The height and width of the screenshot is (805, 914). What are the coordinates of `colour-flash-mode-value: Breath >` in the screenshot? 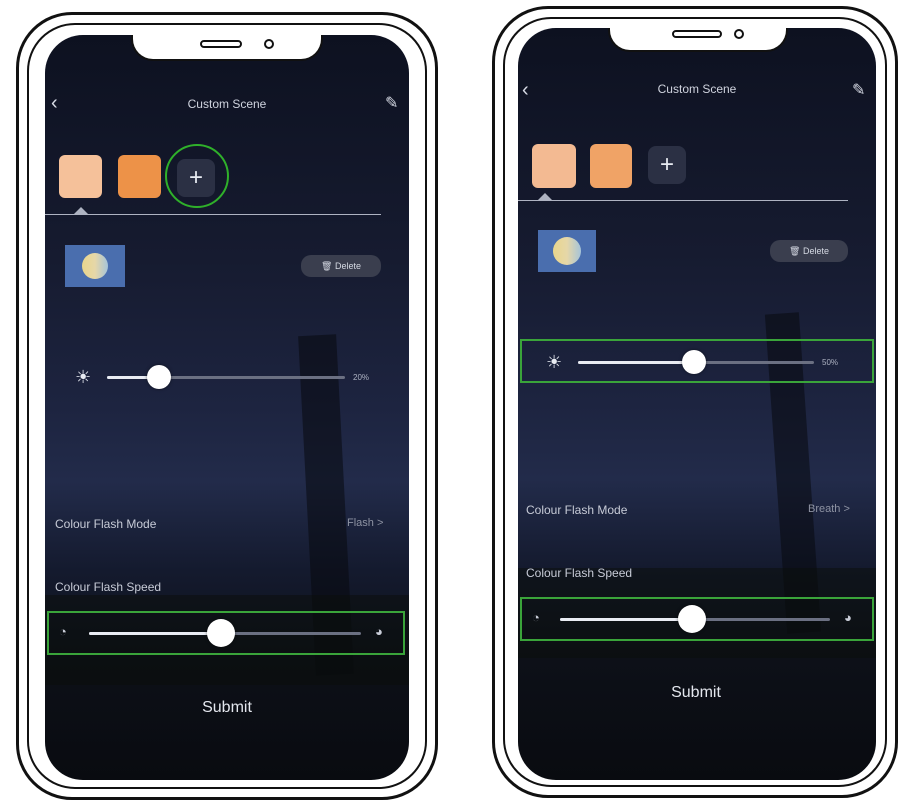 It's located at (829, 509).